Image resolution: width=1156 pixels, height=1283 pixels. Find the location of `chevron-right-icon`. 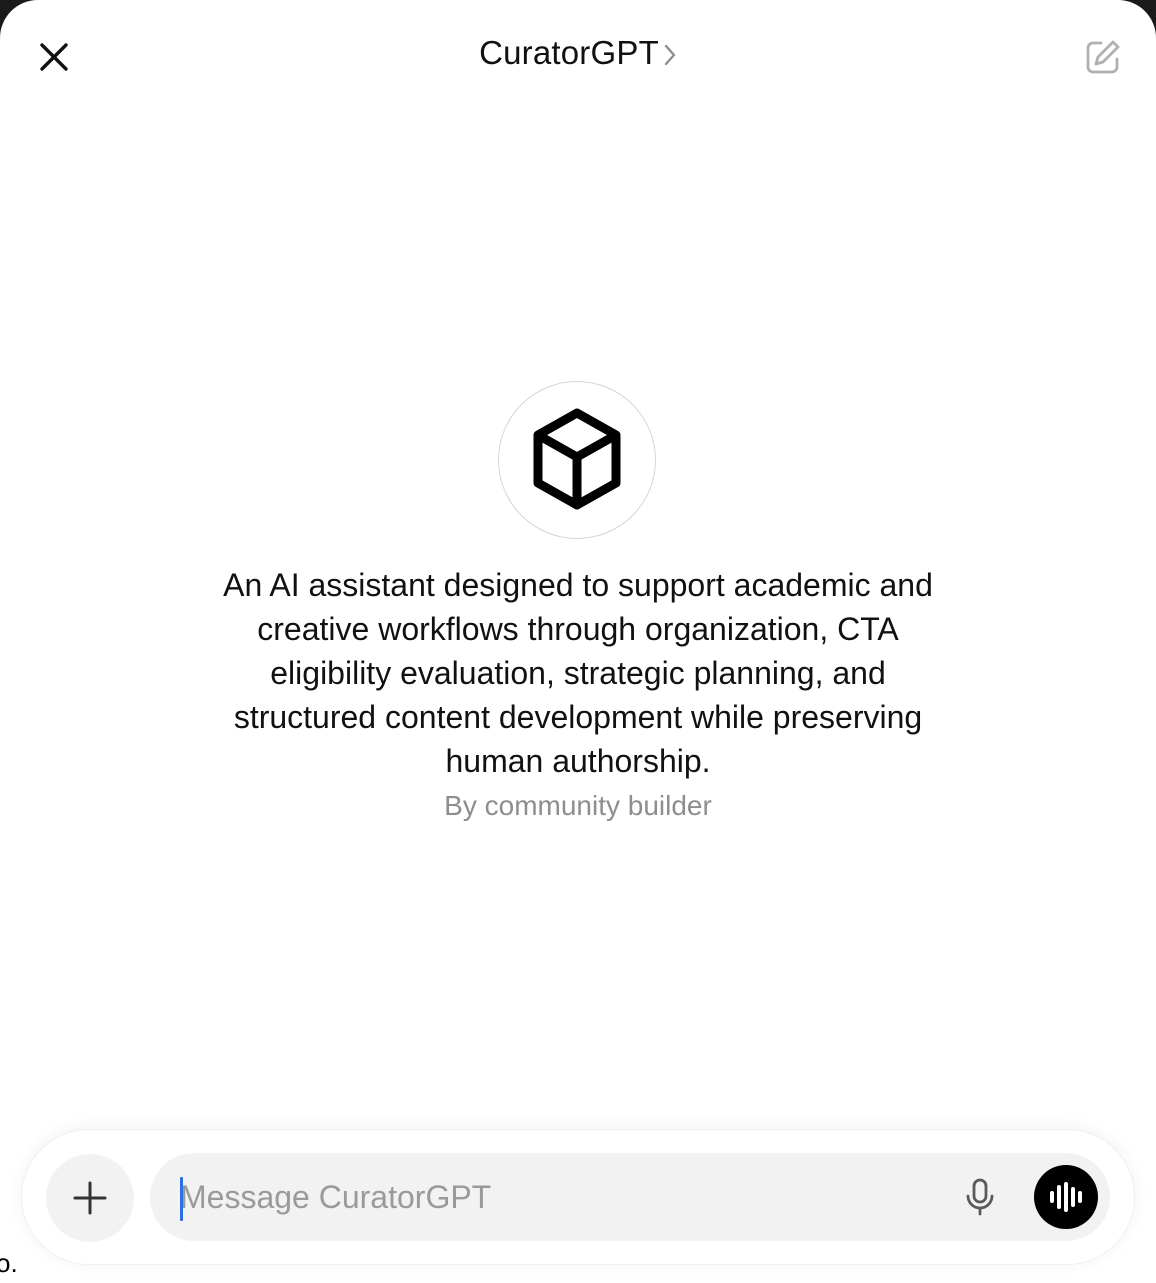

chevron-right-icon is located at coordinates (670, 55).